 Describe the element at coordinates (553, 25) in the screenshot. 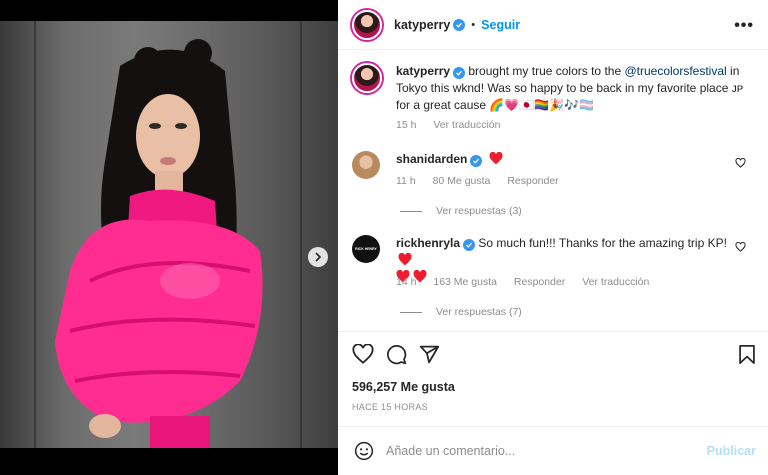

I see `post-header: katyperry • Seguir •••` at that location.